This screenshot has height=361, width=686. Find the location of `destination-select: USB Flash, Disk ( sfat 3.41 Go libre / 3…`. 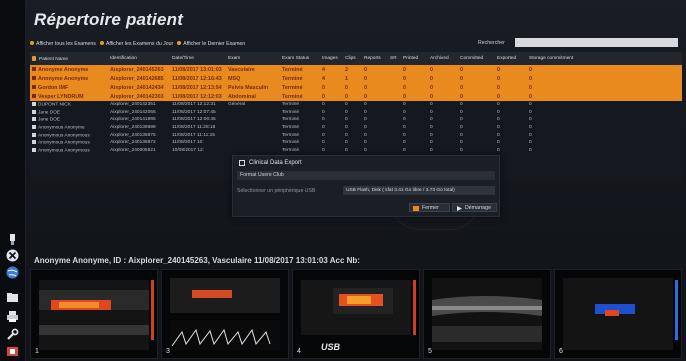

destination-select: USB Flash, Disk ( sfat 3.41 Go libre / 3… is located at coordinates (419, 190).